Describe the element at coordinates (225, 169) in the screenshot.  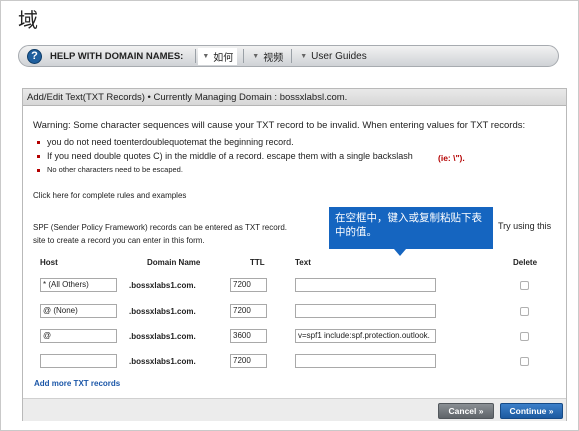
I see `bullet-item: No other characters need to be escaped.` at that location.